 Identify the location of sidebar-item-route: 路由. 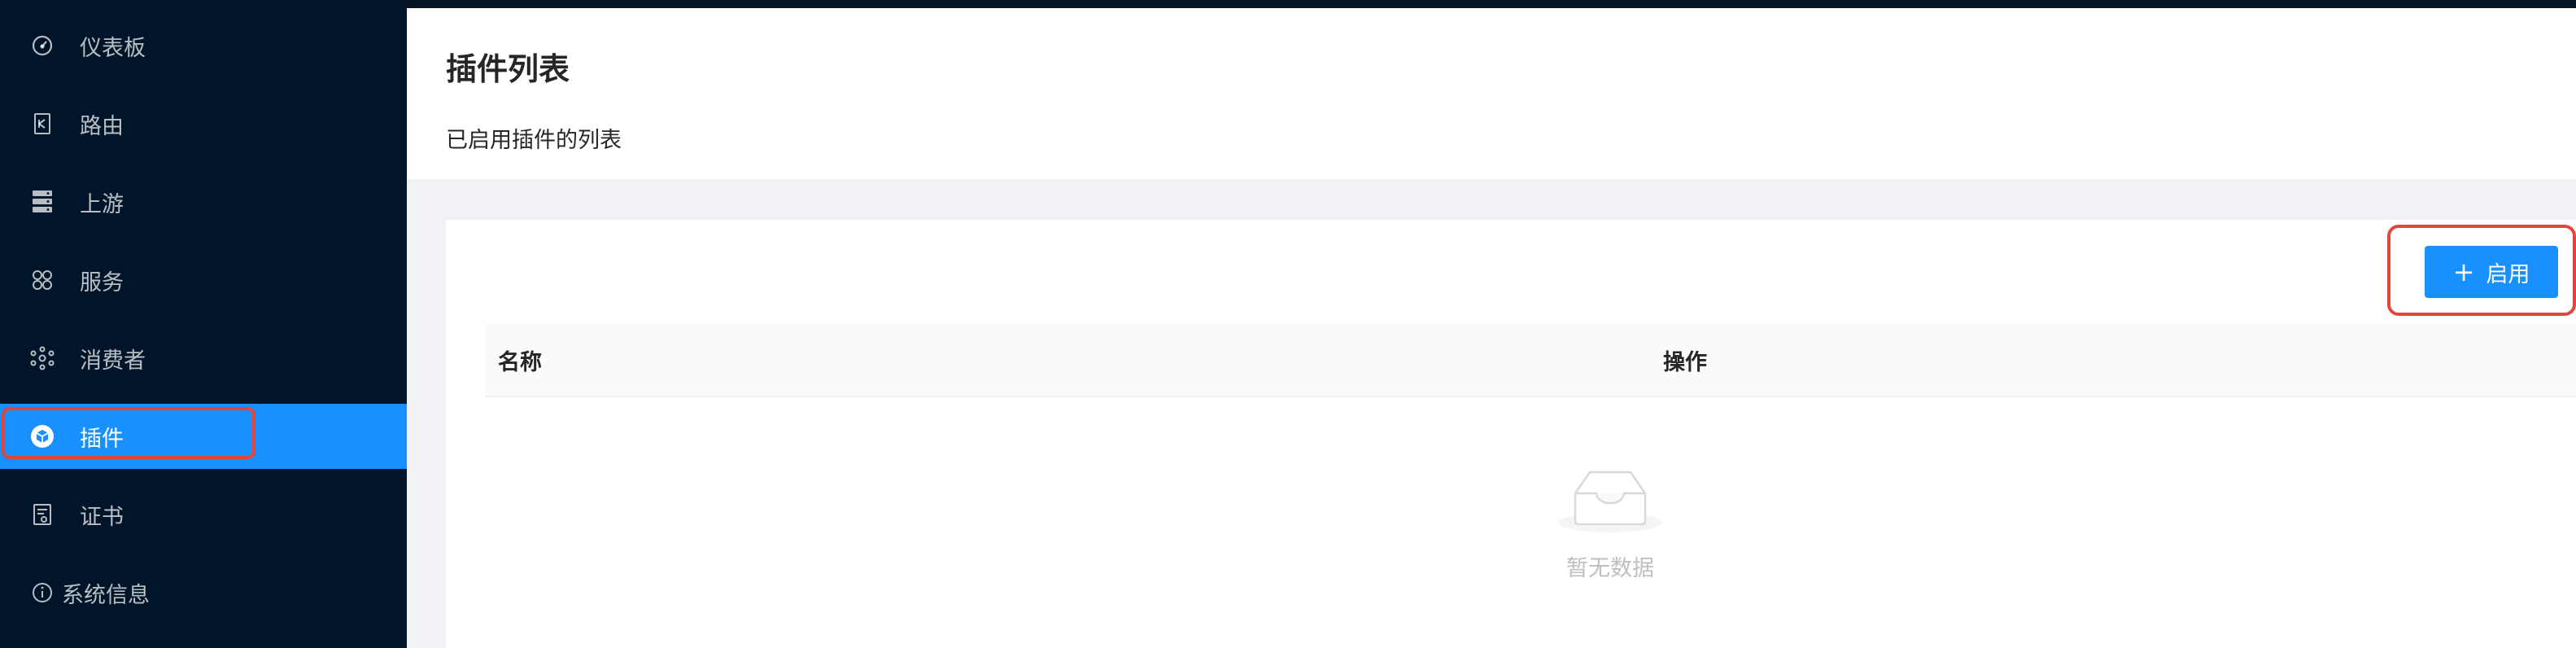
(203, 123).